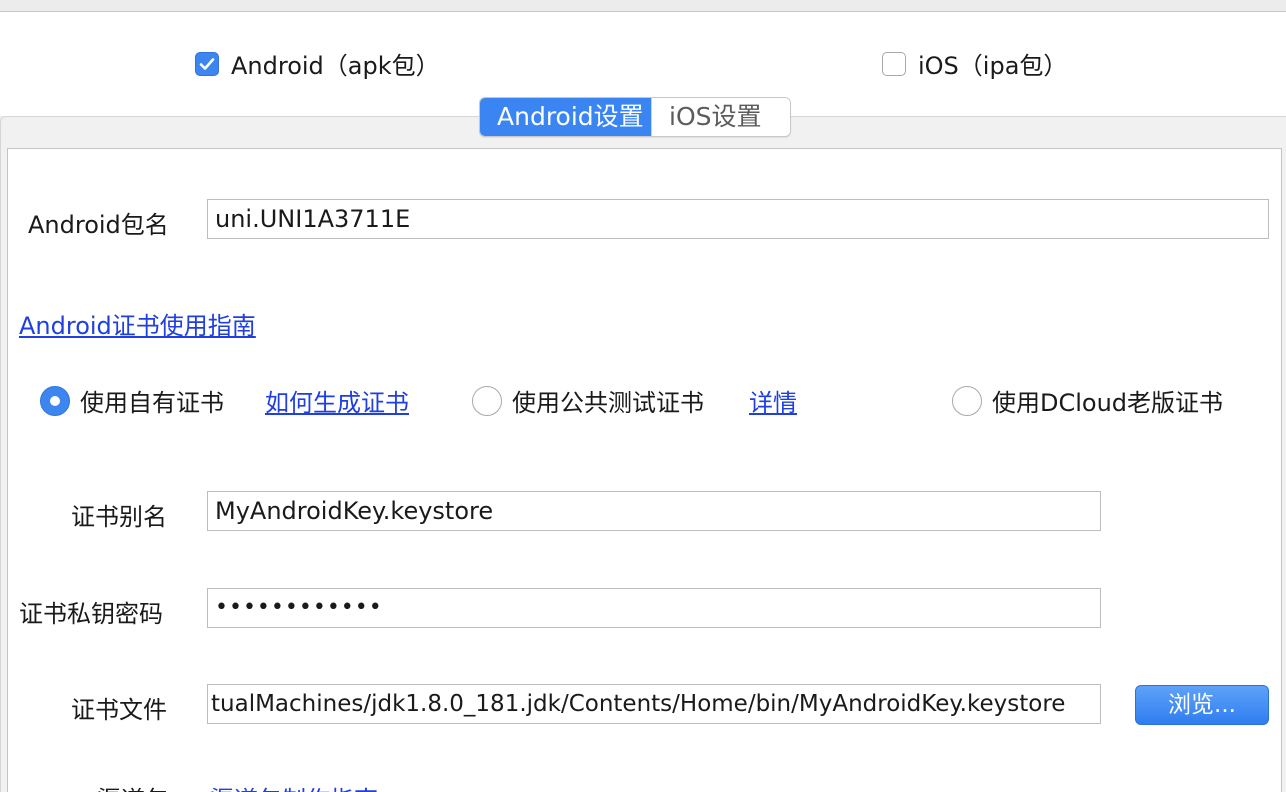 This screenshot has width=1286, height=792. I want to click on public-cert-details-link: 详情, so click(773, 400).